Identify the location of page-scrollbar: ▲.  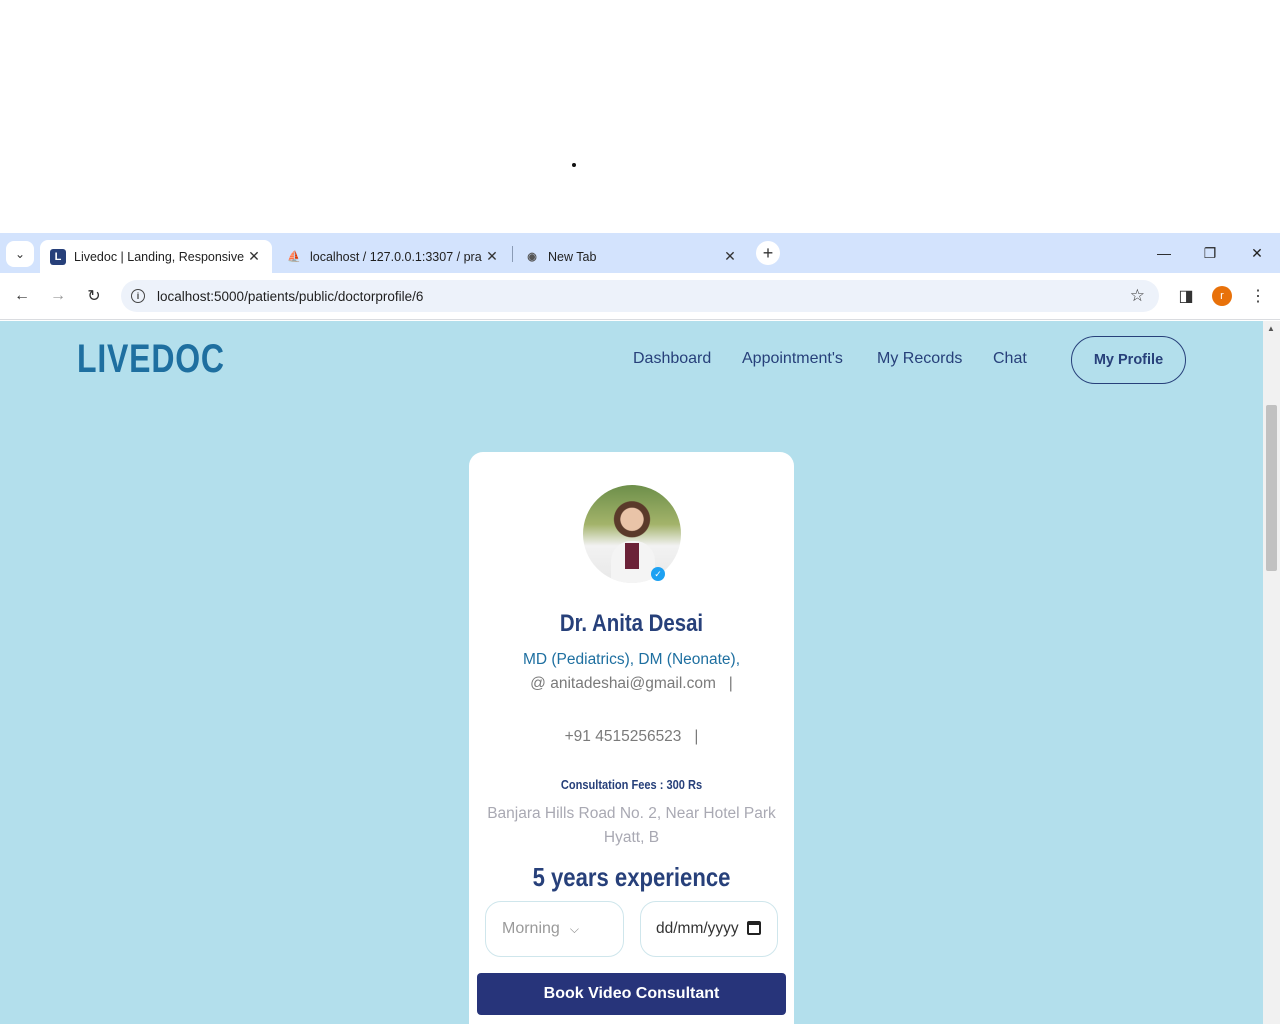
(1271, 672).